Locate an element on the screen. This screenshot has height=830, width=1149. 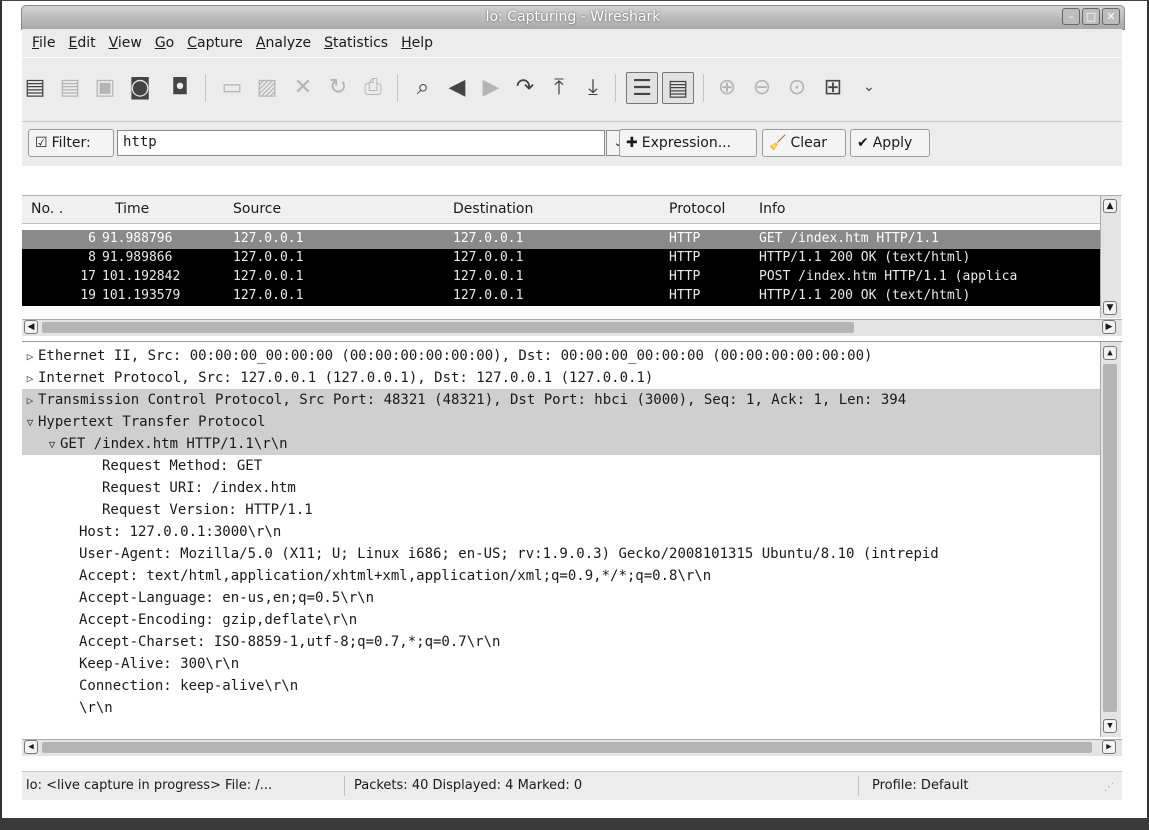
clear-button: 🧹 Clear is located at coordinates (804, 143).